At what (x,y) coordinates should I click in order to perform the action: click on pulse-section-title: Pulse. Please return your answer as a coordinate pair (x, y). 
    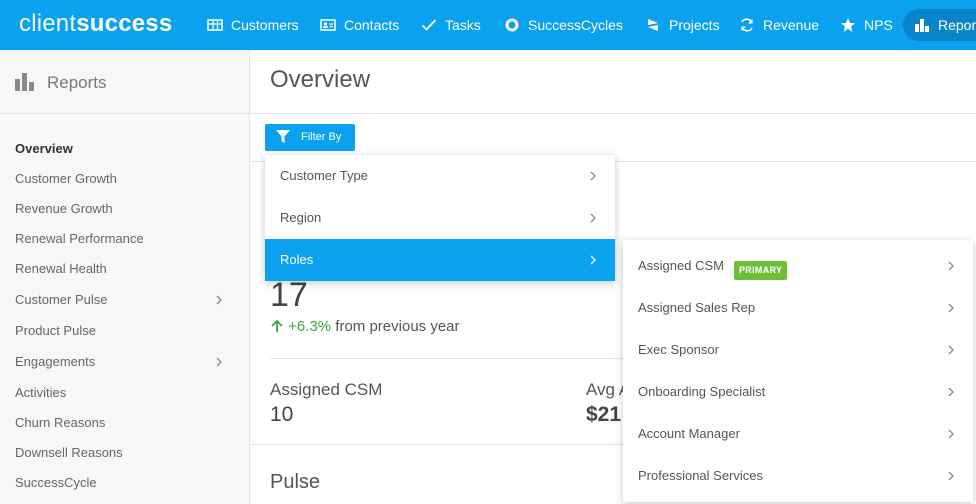
    Looking at the image, I should click on (295, 482).